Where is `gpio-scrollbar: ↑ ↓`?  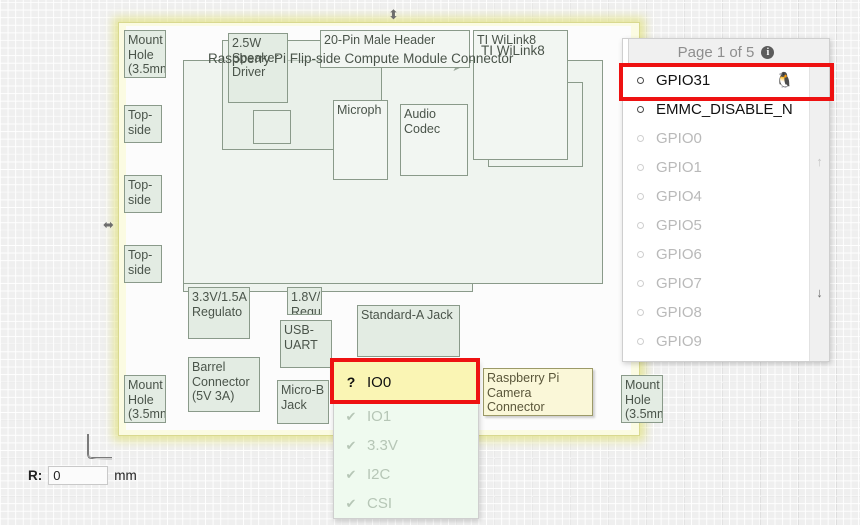
gpio-scrollbar: ↑ ↓ is located at coordinates (819, 213).